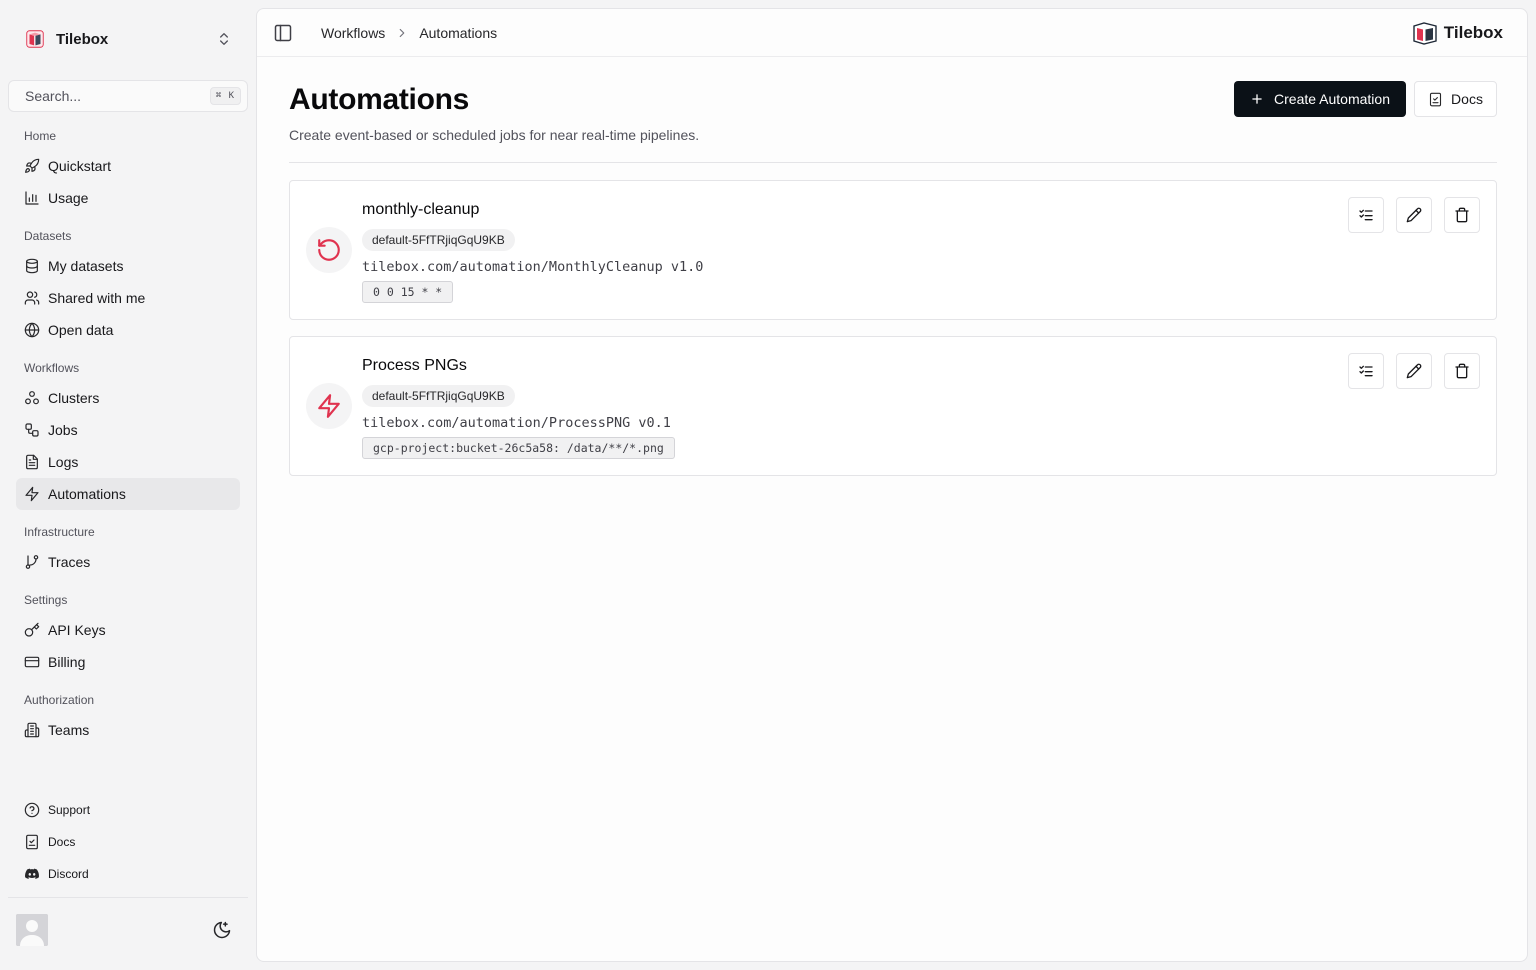  Describe the element at coordinates (87, 494) in the screenshot. I see `sidebar-item-label: Automations` at that location.